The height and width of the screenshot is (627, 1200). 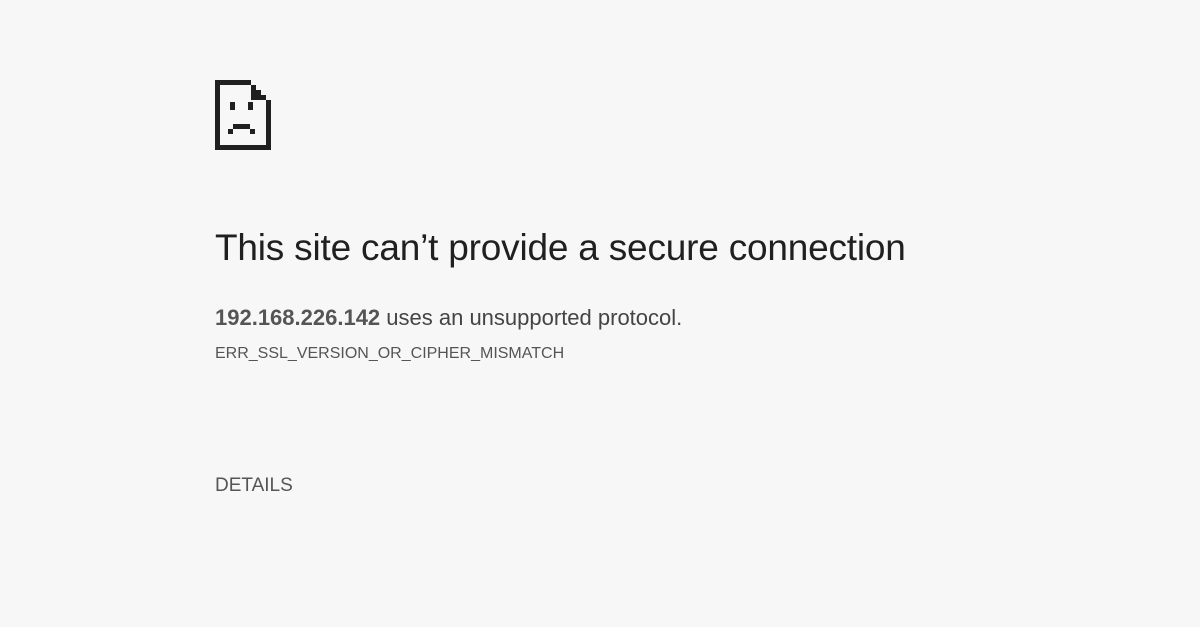 I want to click on host-address: 192.168.226.142, so click(x=298, y=317).